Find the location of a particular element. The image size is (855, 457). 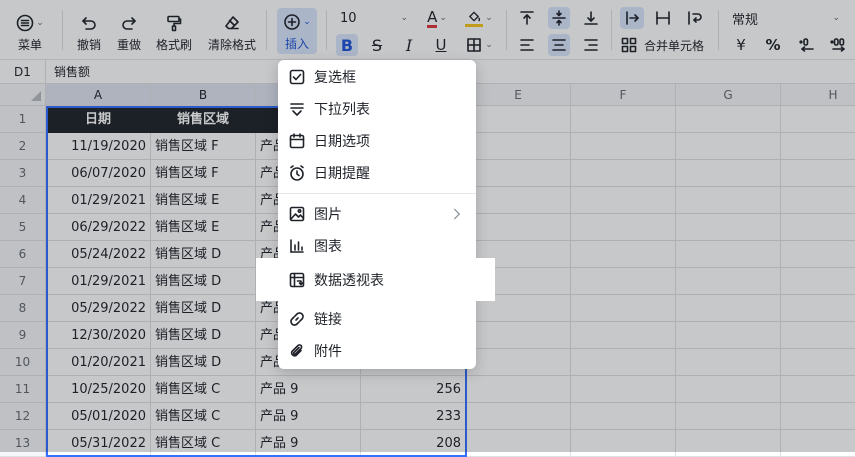

checkbox-icon is located at coordinates (297, 77).